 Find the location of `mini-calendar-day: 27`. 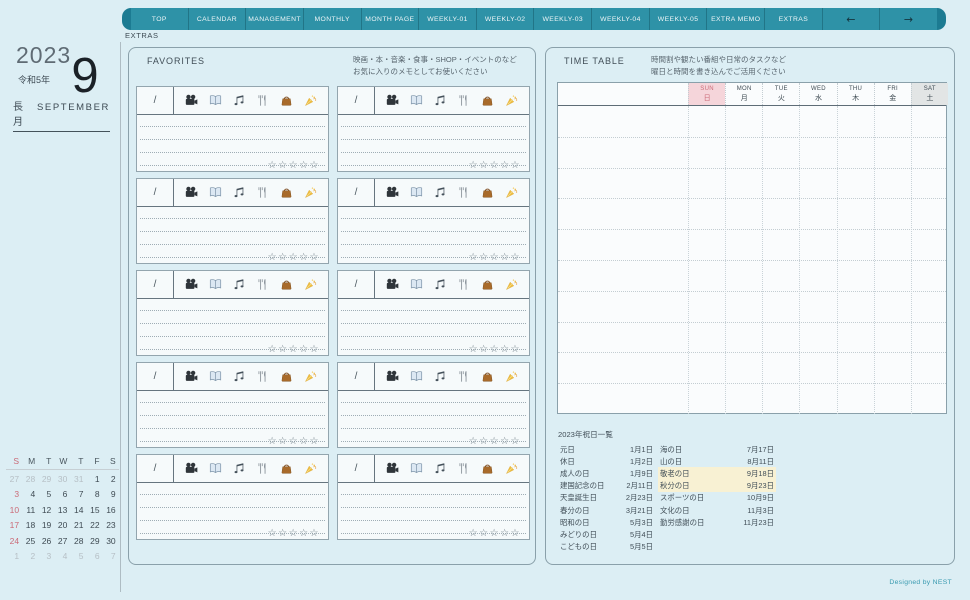

mini-calendar-day: 27 is located at coordinates (62, 541).